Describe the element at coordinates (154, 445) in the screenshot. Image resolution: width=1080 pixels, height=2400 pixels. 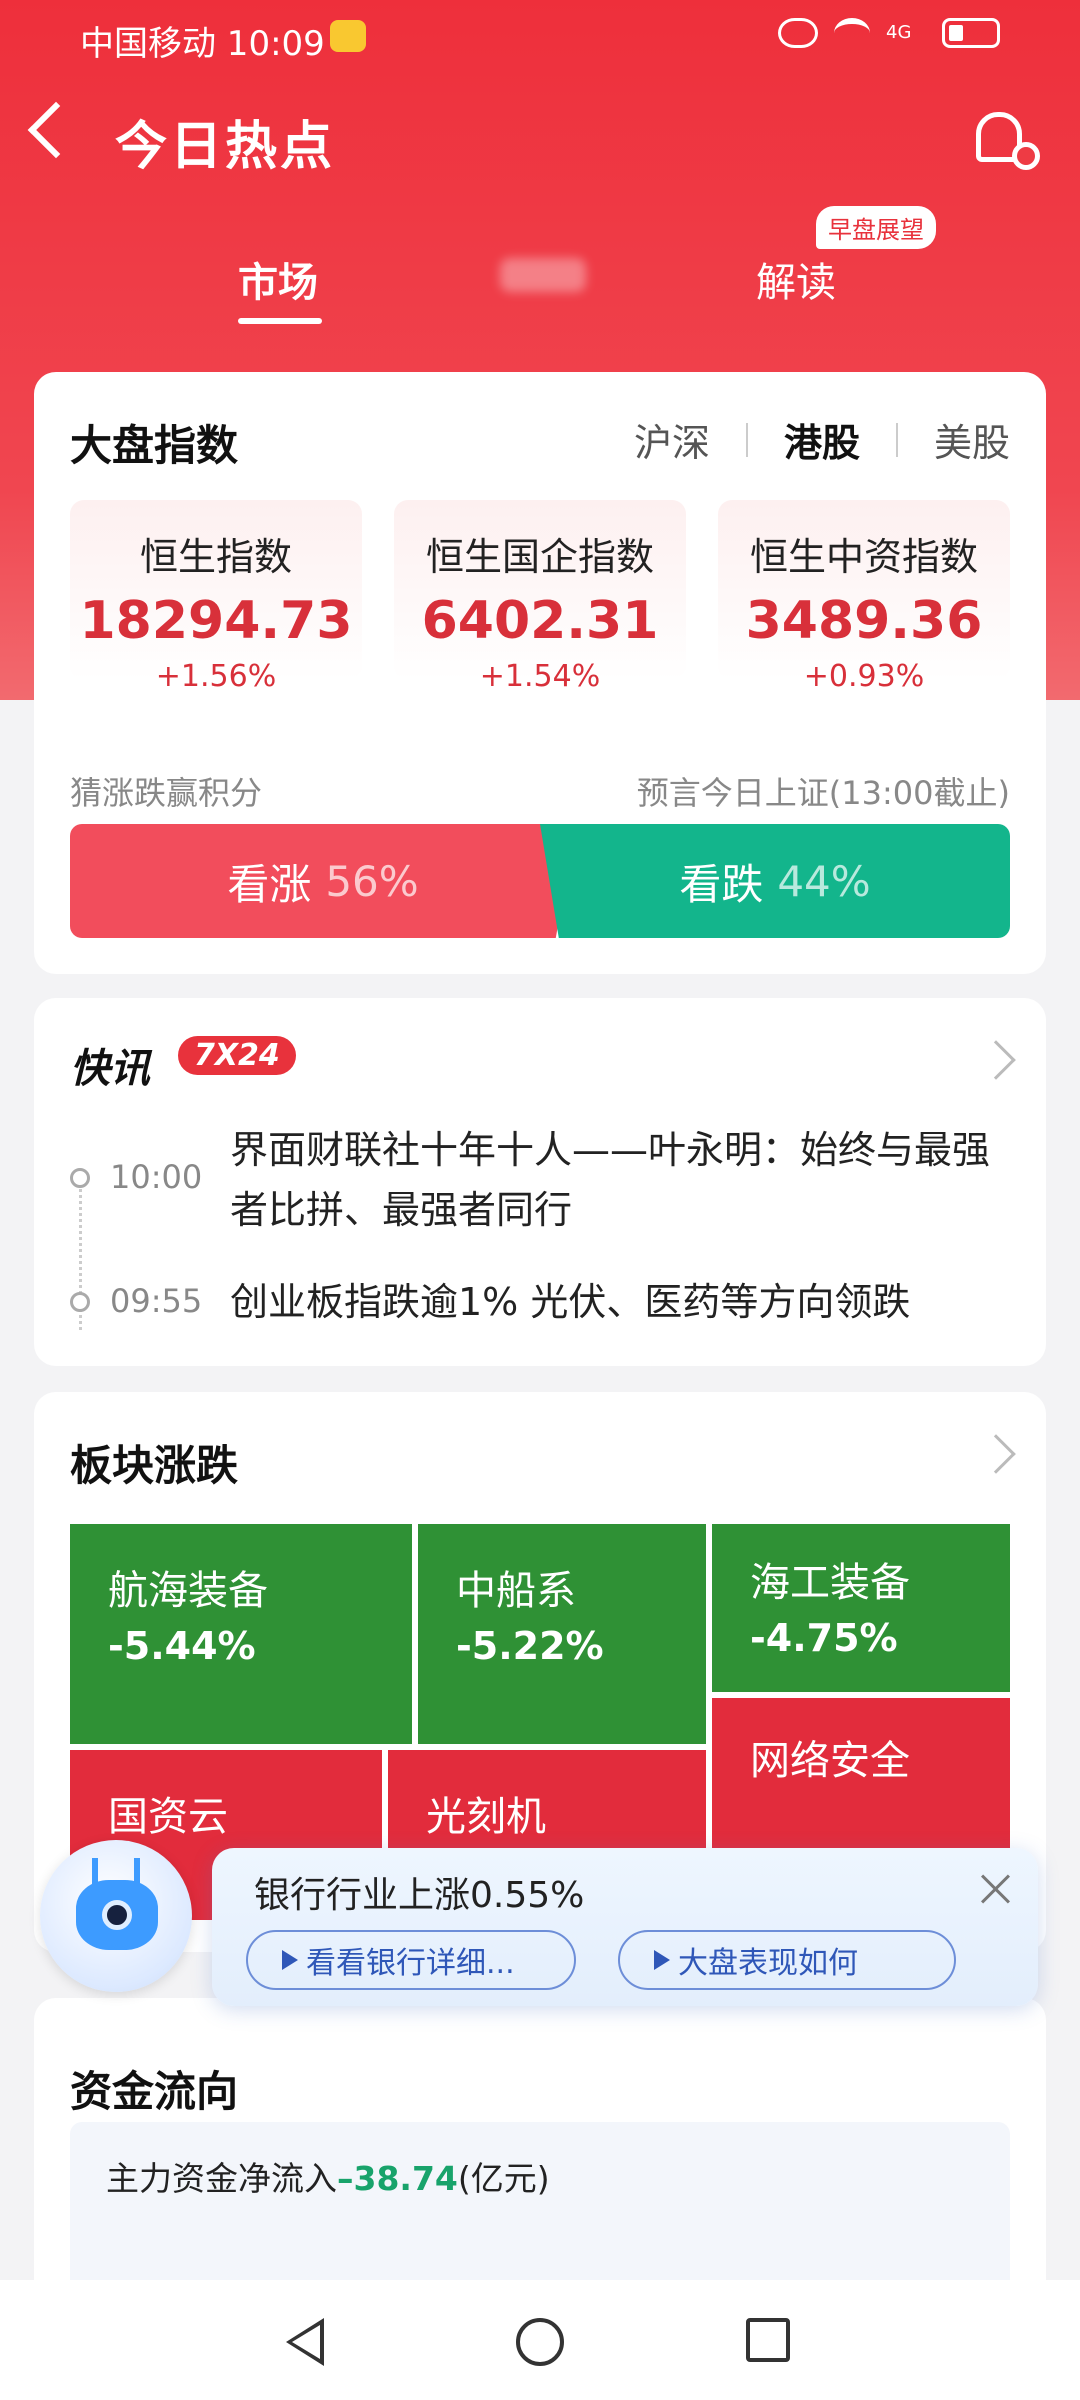
I see `index-card-title: 大盘指数` at that location.